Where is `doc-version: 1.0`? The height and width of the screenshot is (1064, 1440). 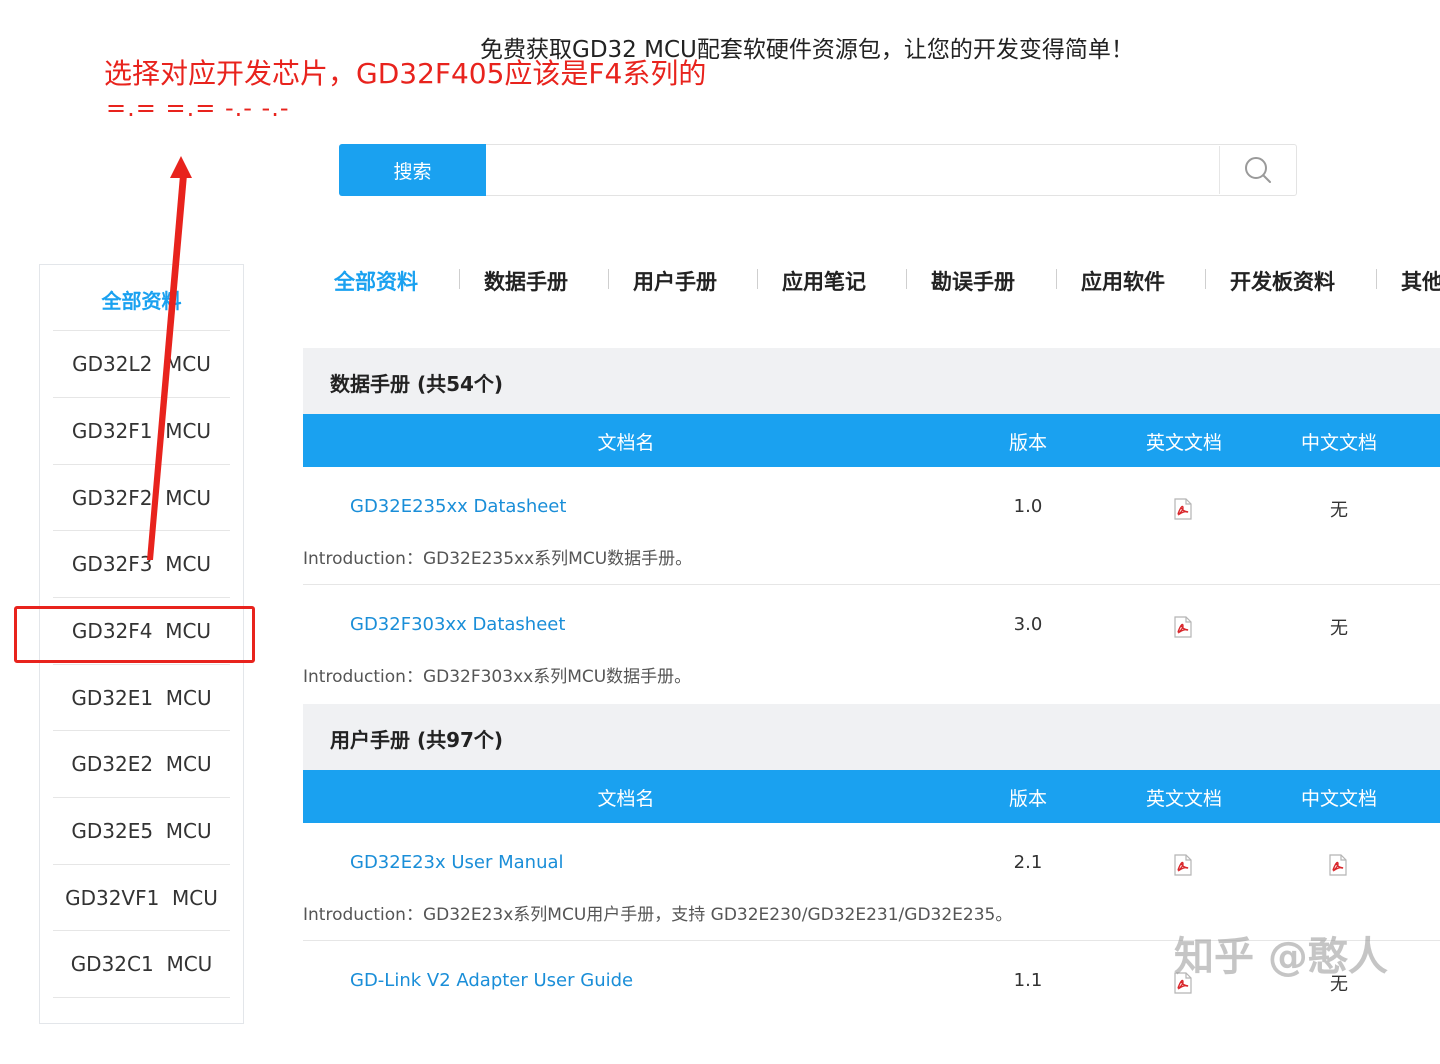
doc-version: 1.0 is located at coordinates (1028, 506).